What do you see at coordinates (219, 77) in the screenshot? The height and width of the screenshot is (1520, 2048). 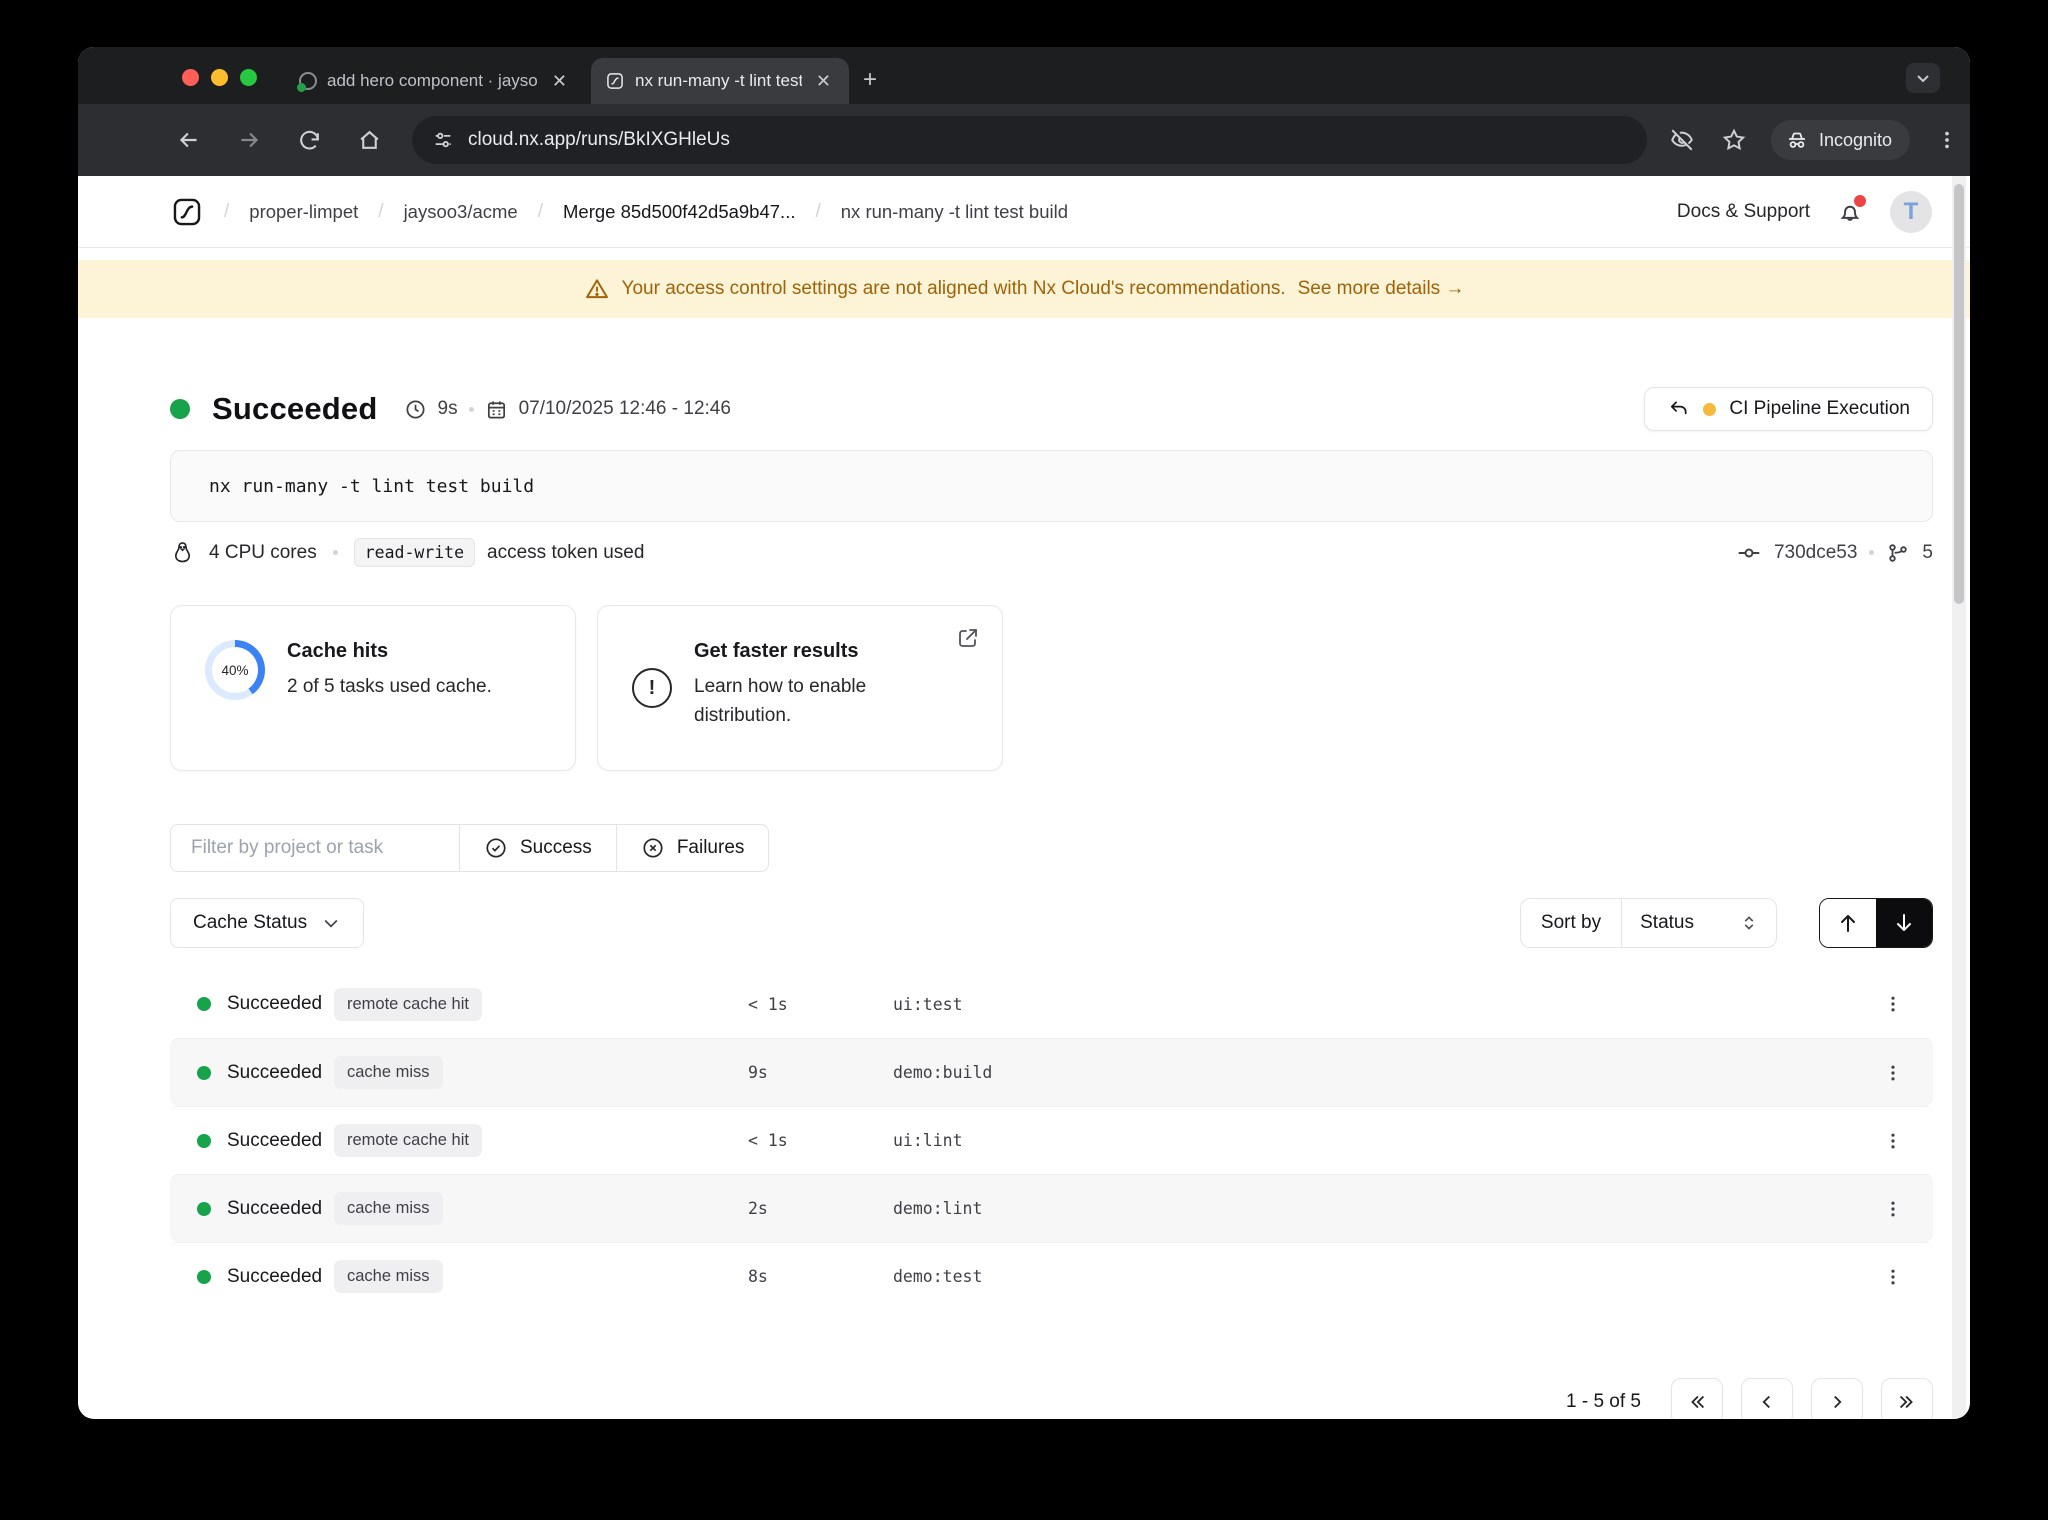 I see `minimize-window-button` at bounding box center [219, 77].